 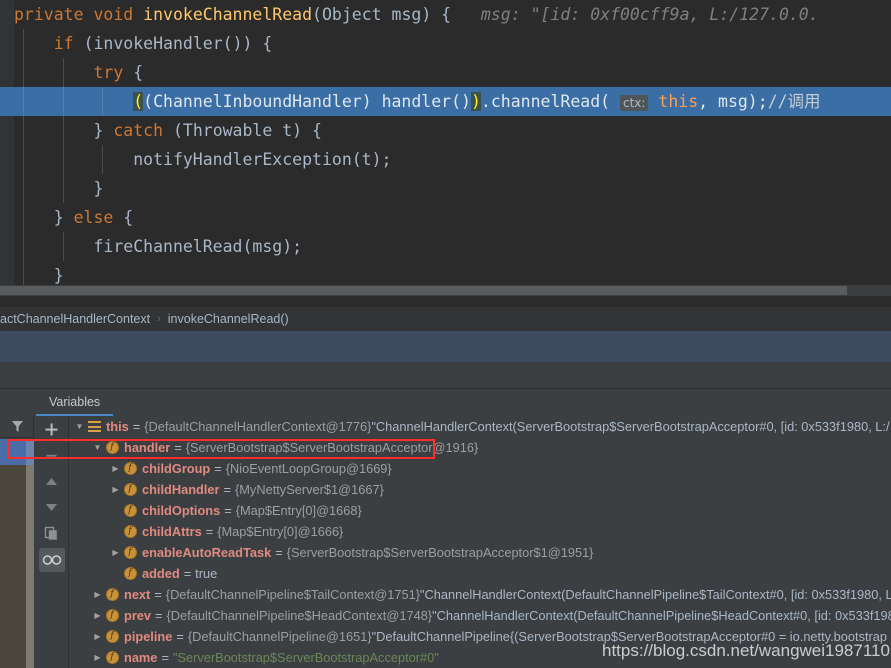 I want to click on code-line: notifyHandlerException(t);, so click(x=445, y=159).